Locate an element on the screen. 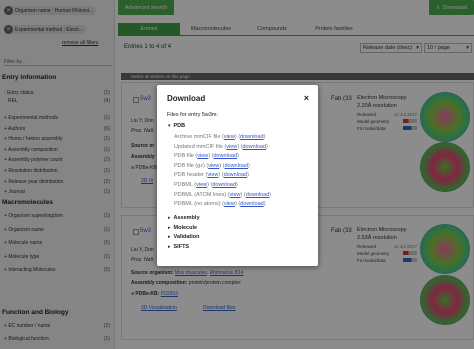 The image size is (474, 349). file-row: PDB header (view) (download) is located at coordinates (211, 175).